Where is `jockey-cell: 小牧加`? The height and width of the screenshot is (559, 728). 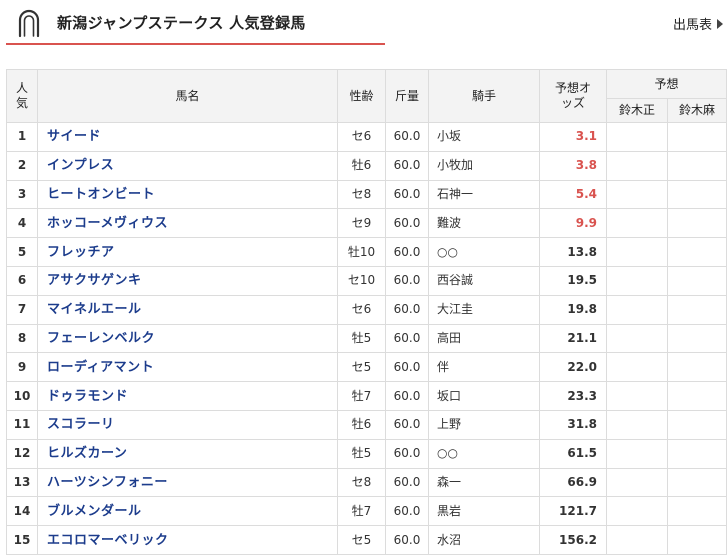
jockey-cell: 小牧加 is located at coordinates (484, 165).